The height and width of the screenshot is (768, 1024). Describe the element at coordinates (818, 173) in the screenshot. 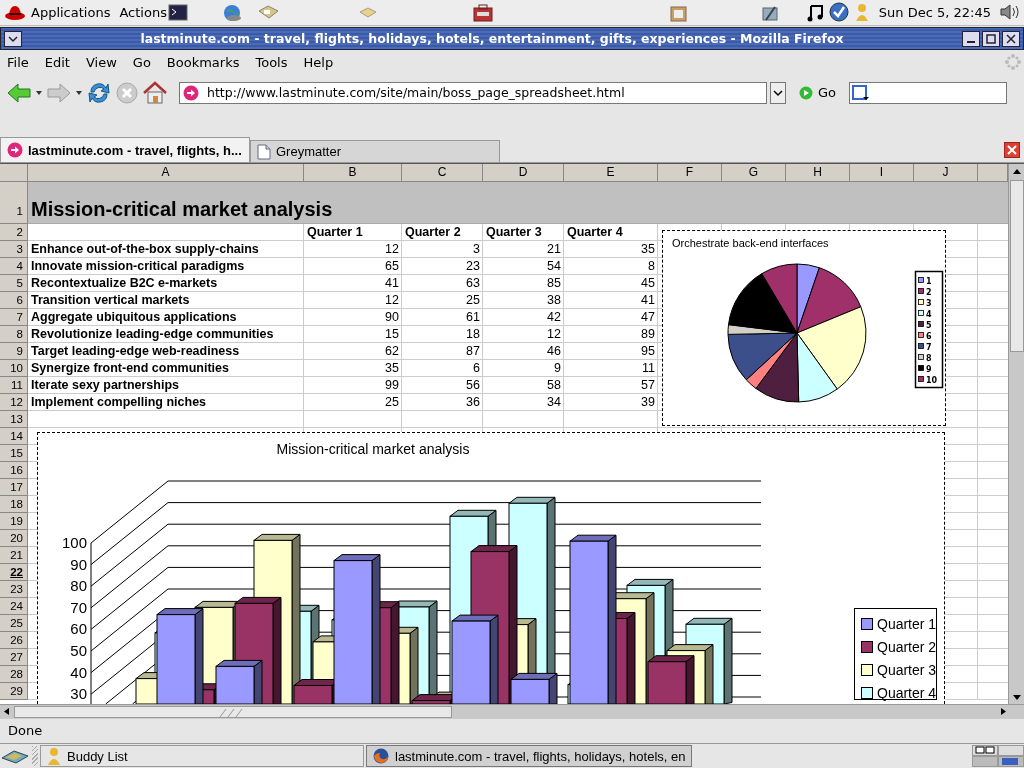

I see `column-header: H` at that location.